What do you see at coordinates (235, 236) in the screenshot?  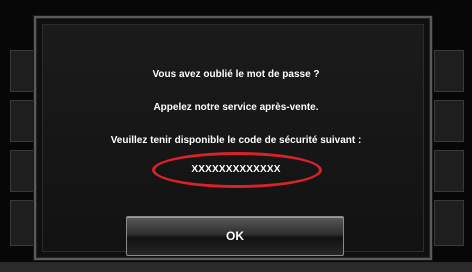 I see `ok-button: OK` at bounding box center [235, 236].